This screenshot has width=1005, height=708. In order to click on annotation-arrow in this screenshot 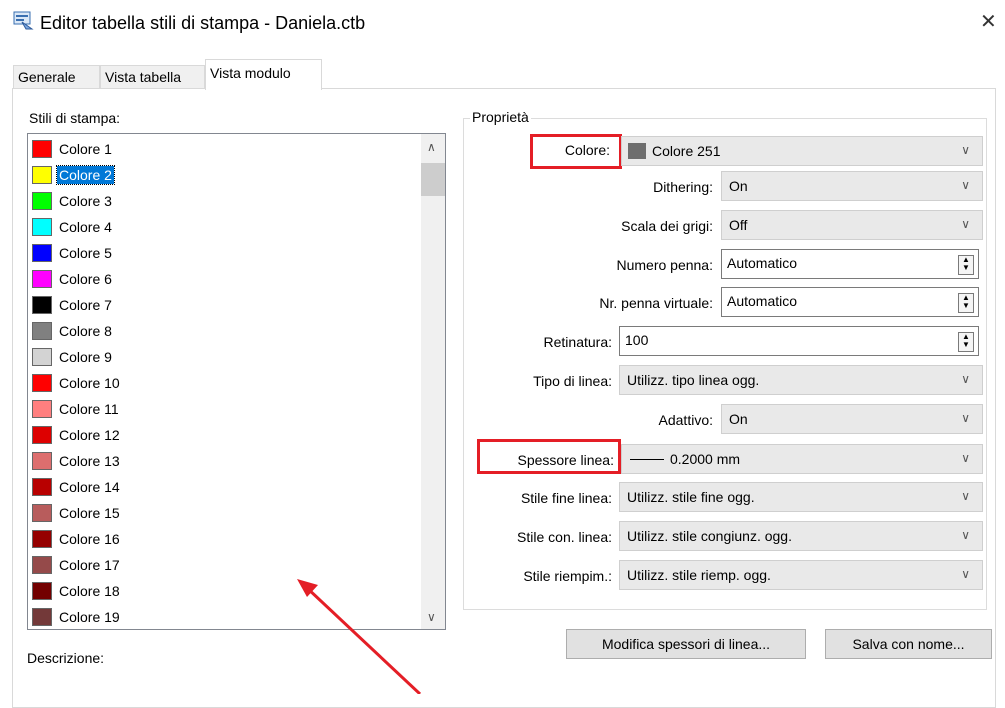, I will do `click(359, 636)`.